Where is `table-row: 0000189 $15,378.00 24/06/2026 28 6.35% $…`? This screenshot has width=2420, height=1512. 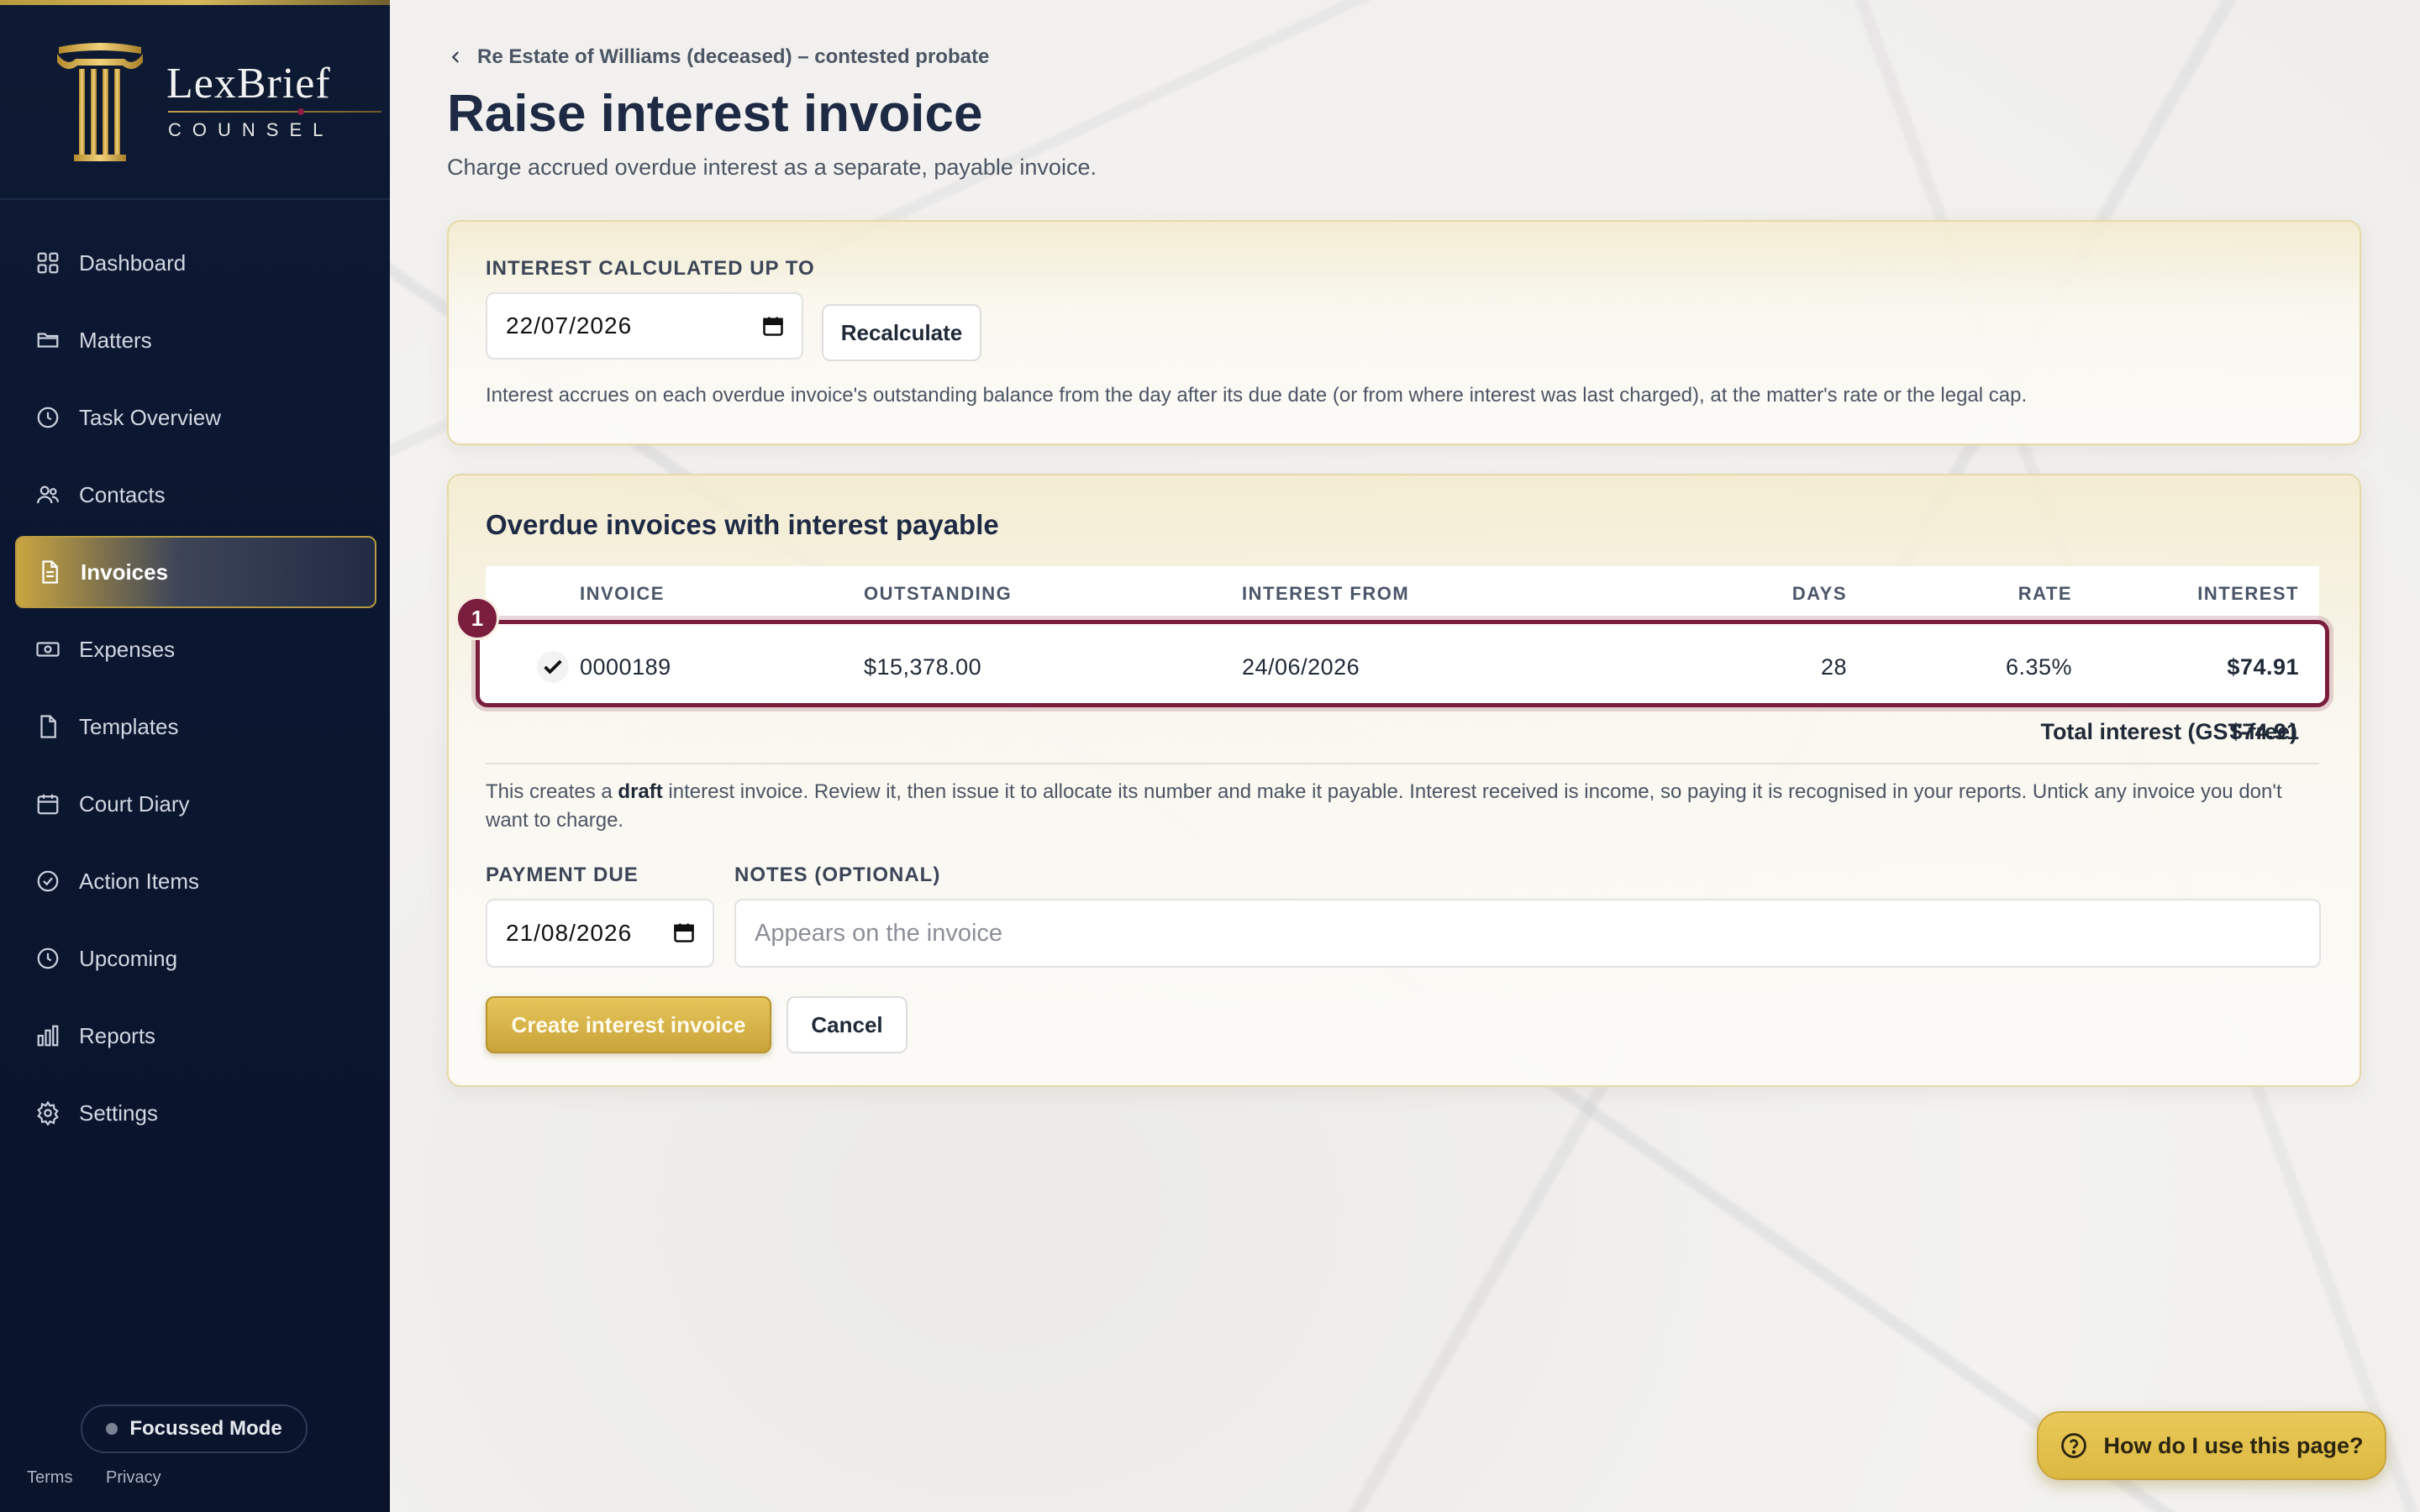
table-row: 0000189 $15,378.00 24/06/2026 28 6.35% $… is located at coordinates (1403, 663).